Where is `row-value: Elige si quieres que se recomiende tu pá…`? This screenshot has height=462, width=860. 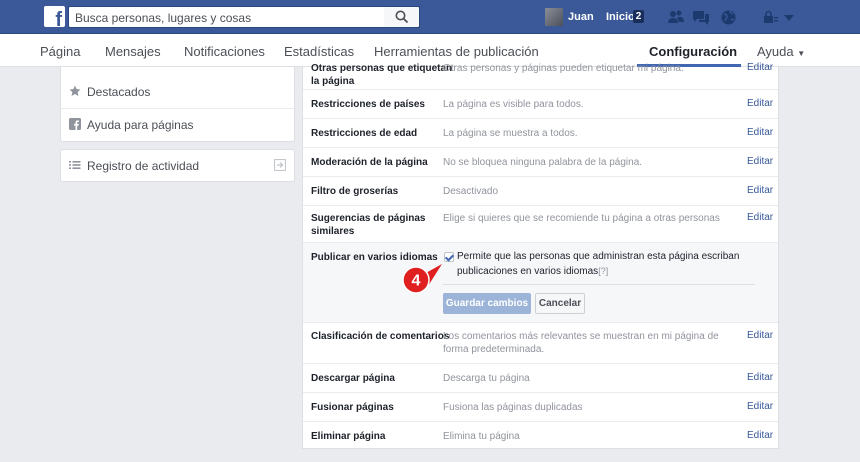
row-value: Elige si quieres que se recomiende tu pá… is located at coordinates (581, 218).